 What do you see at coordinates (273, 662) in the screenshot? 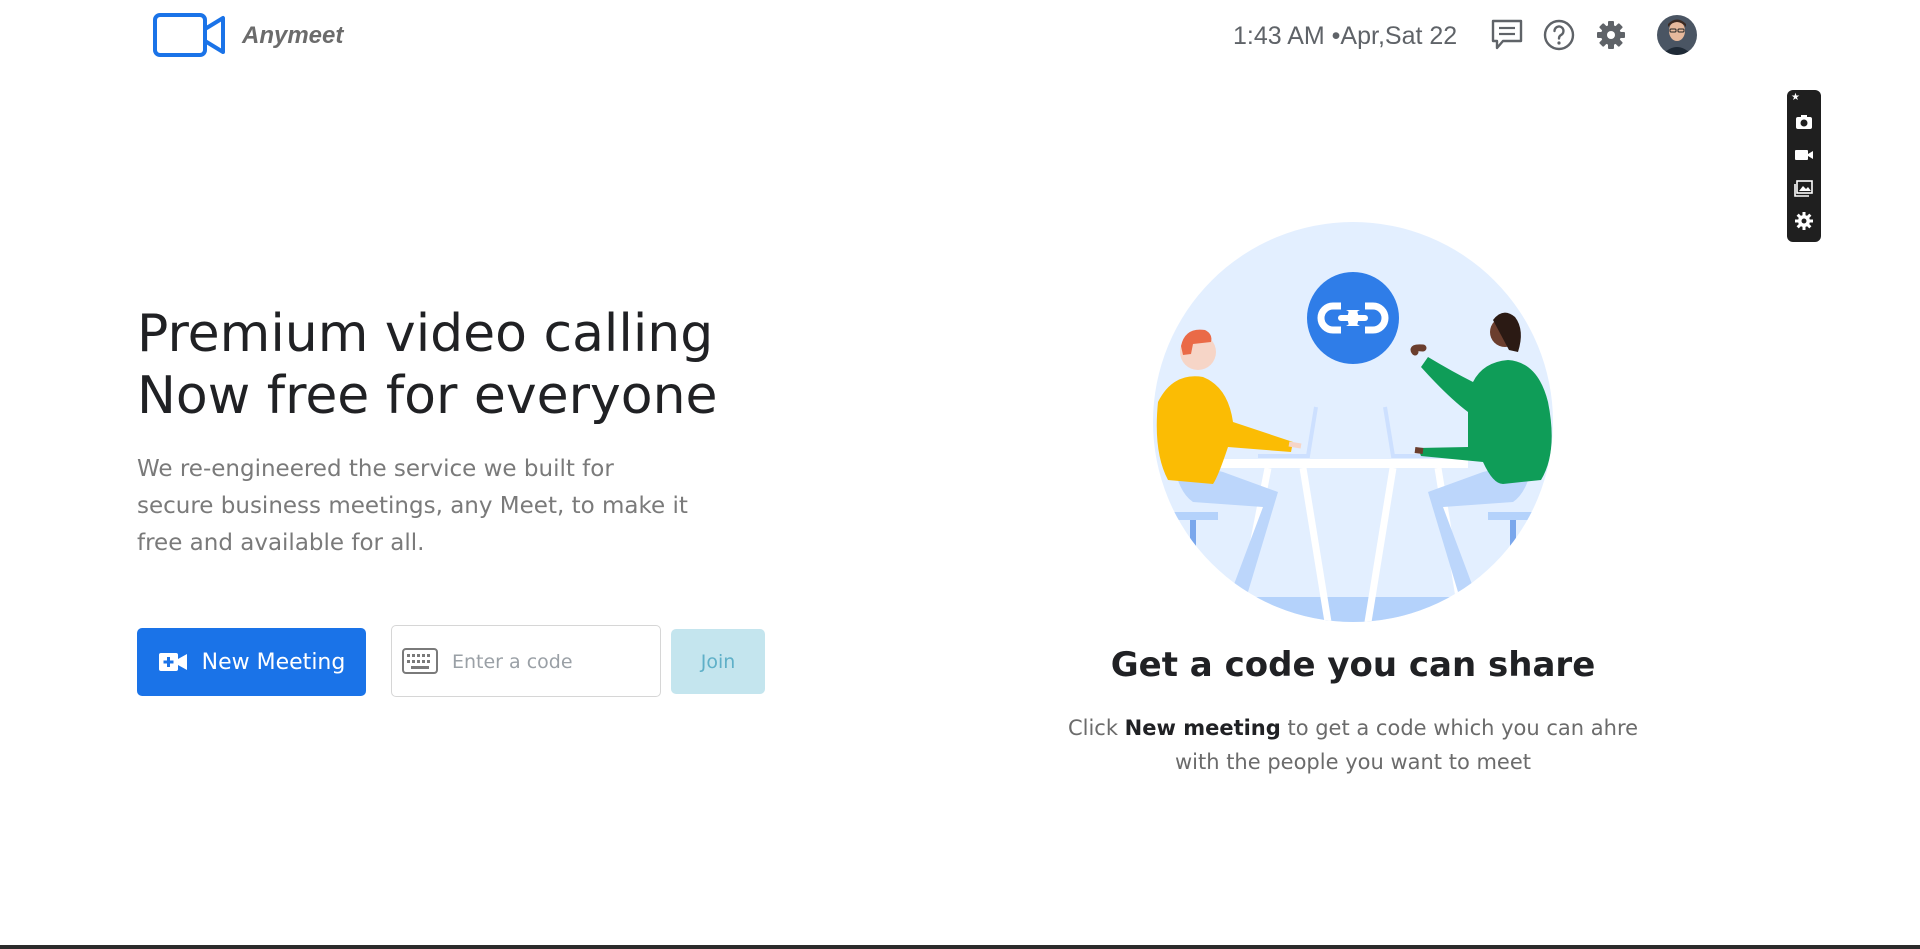
I see `new-meeting-label: New Meeting` at bounding box center [273, 662].